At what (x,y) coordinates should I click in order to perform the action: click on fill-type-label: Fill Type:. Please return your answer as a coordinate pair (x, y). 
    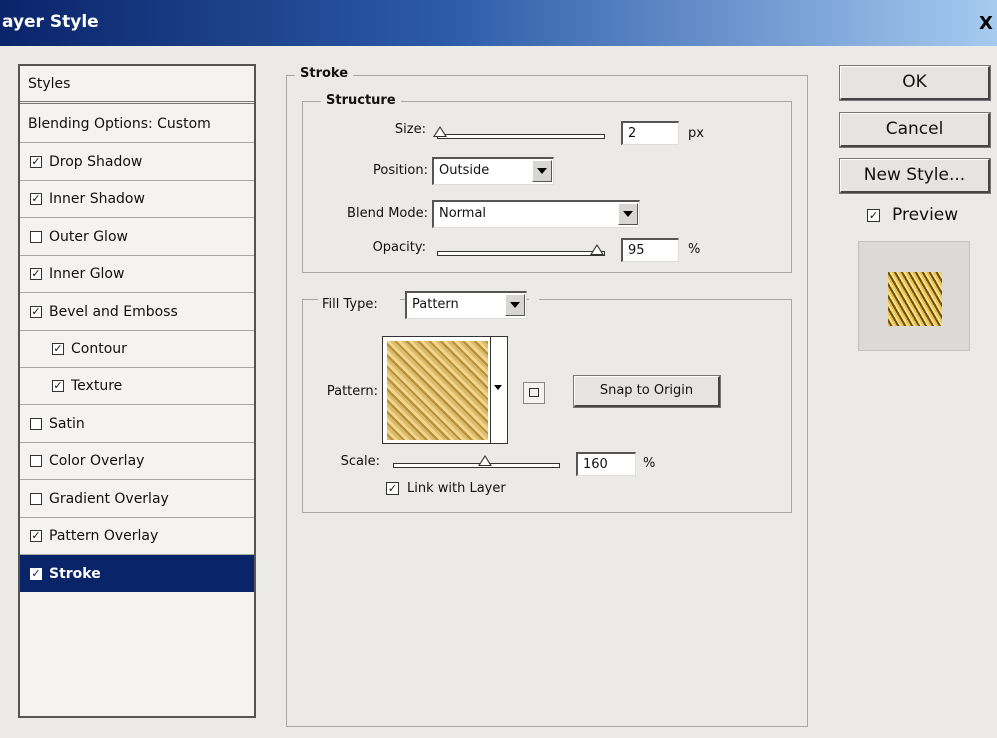
    Looking at the image, I should click on (359, 304).